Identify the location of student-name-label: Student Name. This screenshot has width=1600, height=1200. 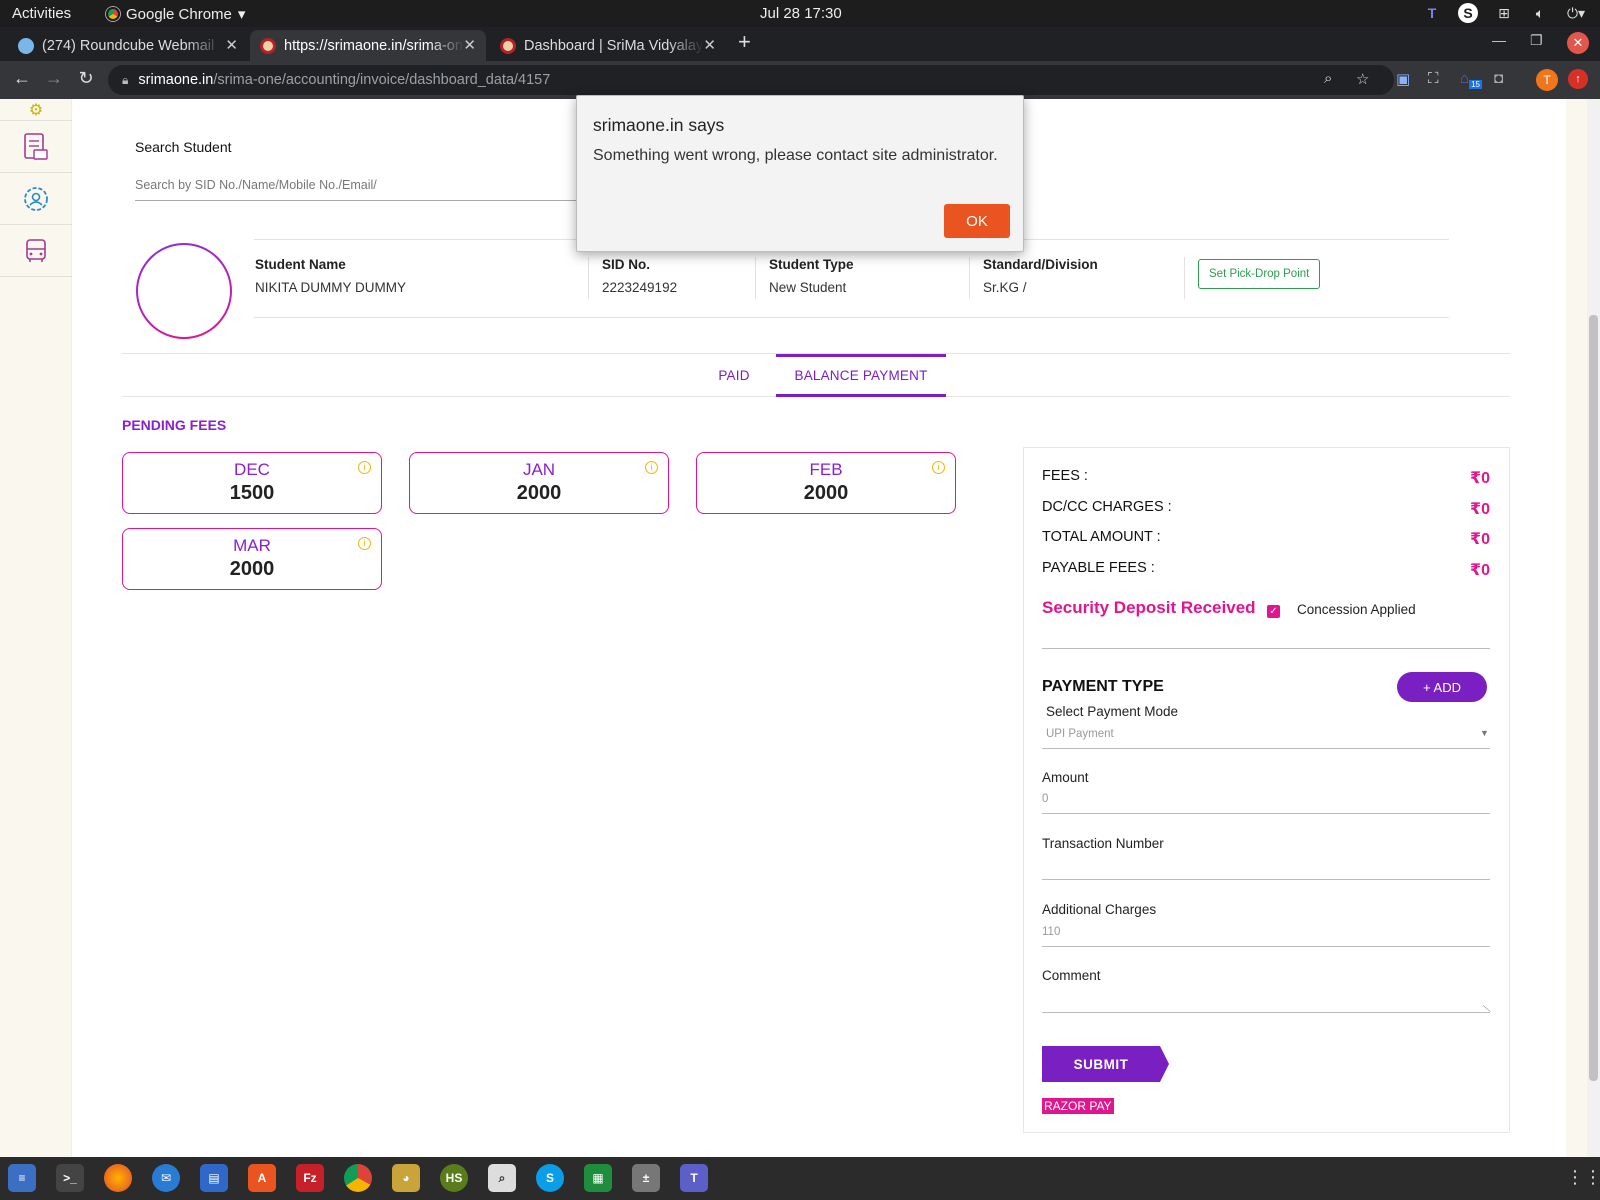
(300, 264).